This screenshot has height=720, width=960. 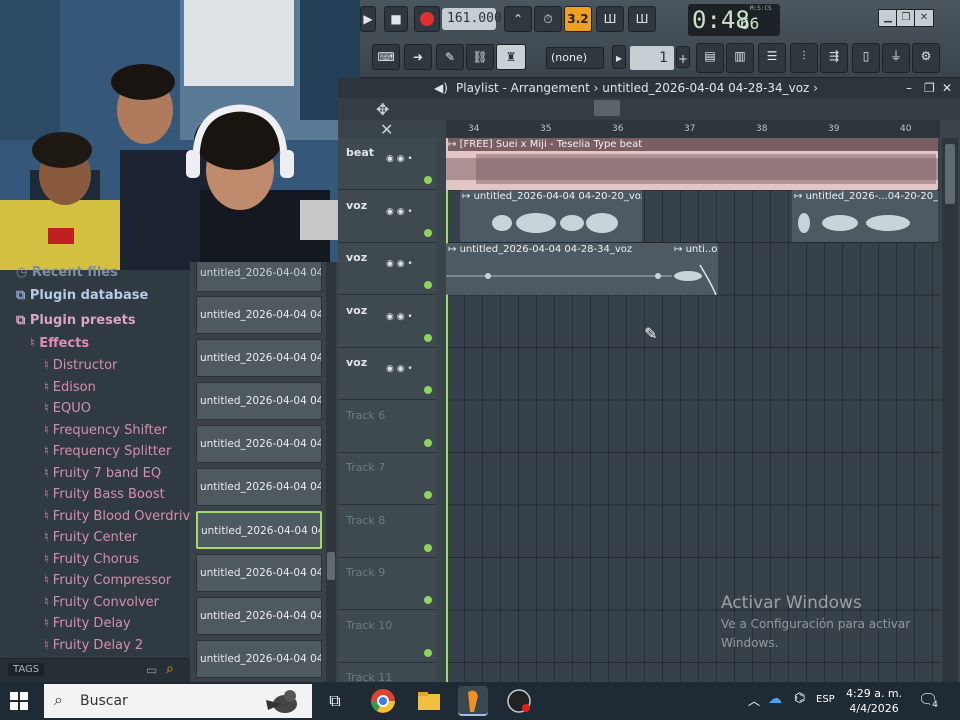 What do you see at coordinates (710, 58) in the screenshot?
I see `playlist-icon: ▤` at bounding box center [710, 58].